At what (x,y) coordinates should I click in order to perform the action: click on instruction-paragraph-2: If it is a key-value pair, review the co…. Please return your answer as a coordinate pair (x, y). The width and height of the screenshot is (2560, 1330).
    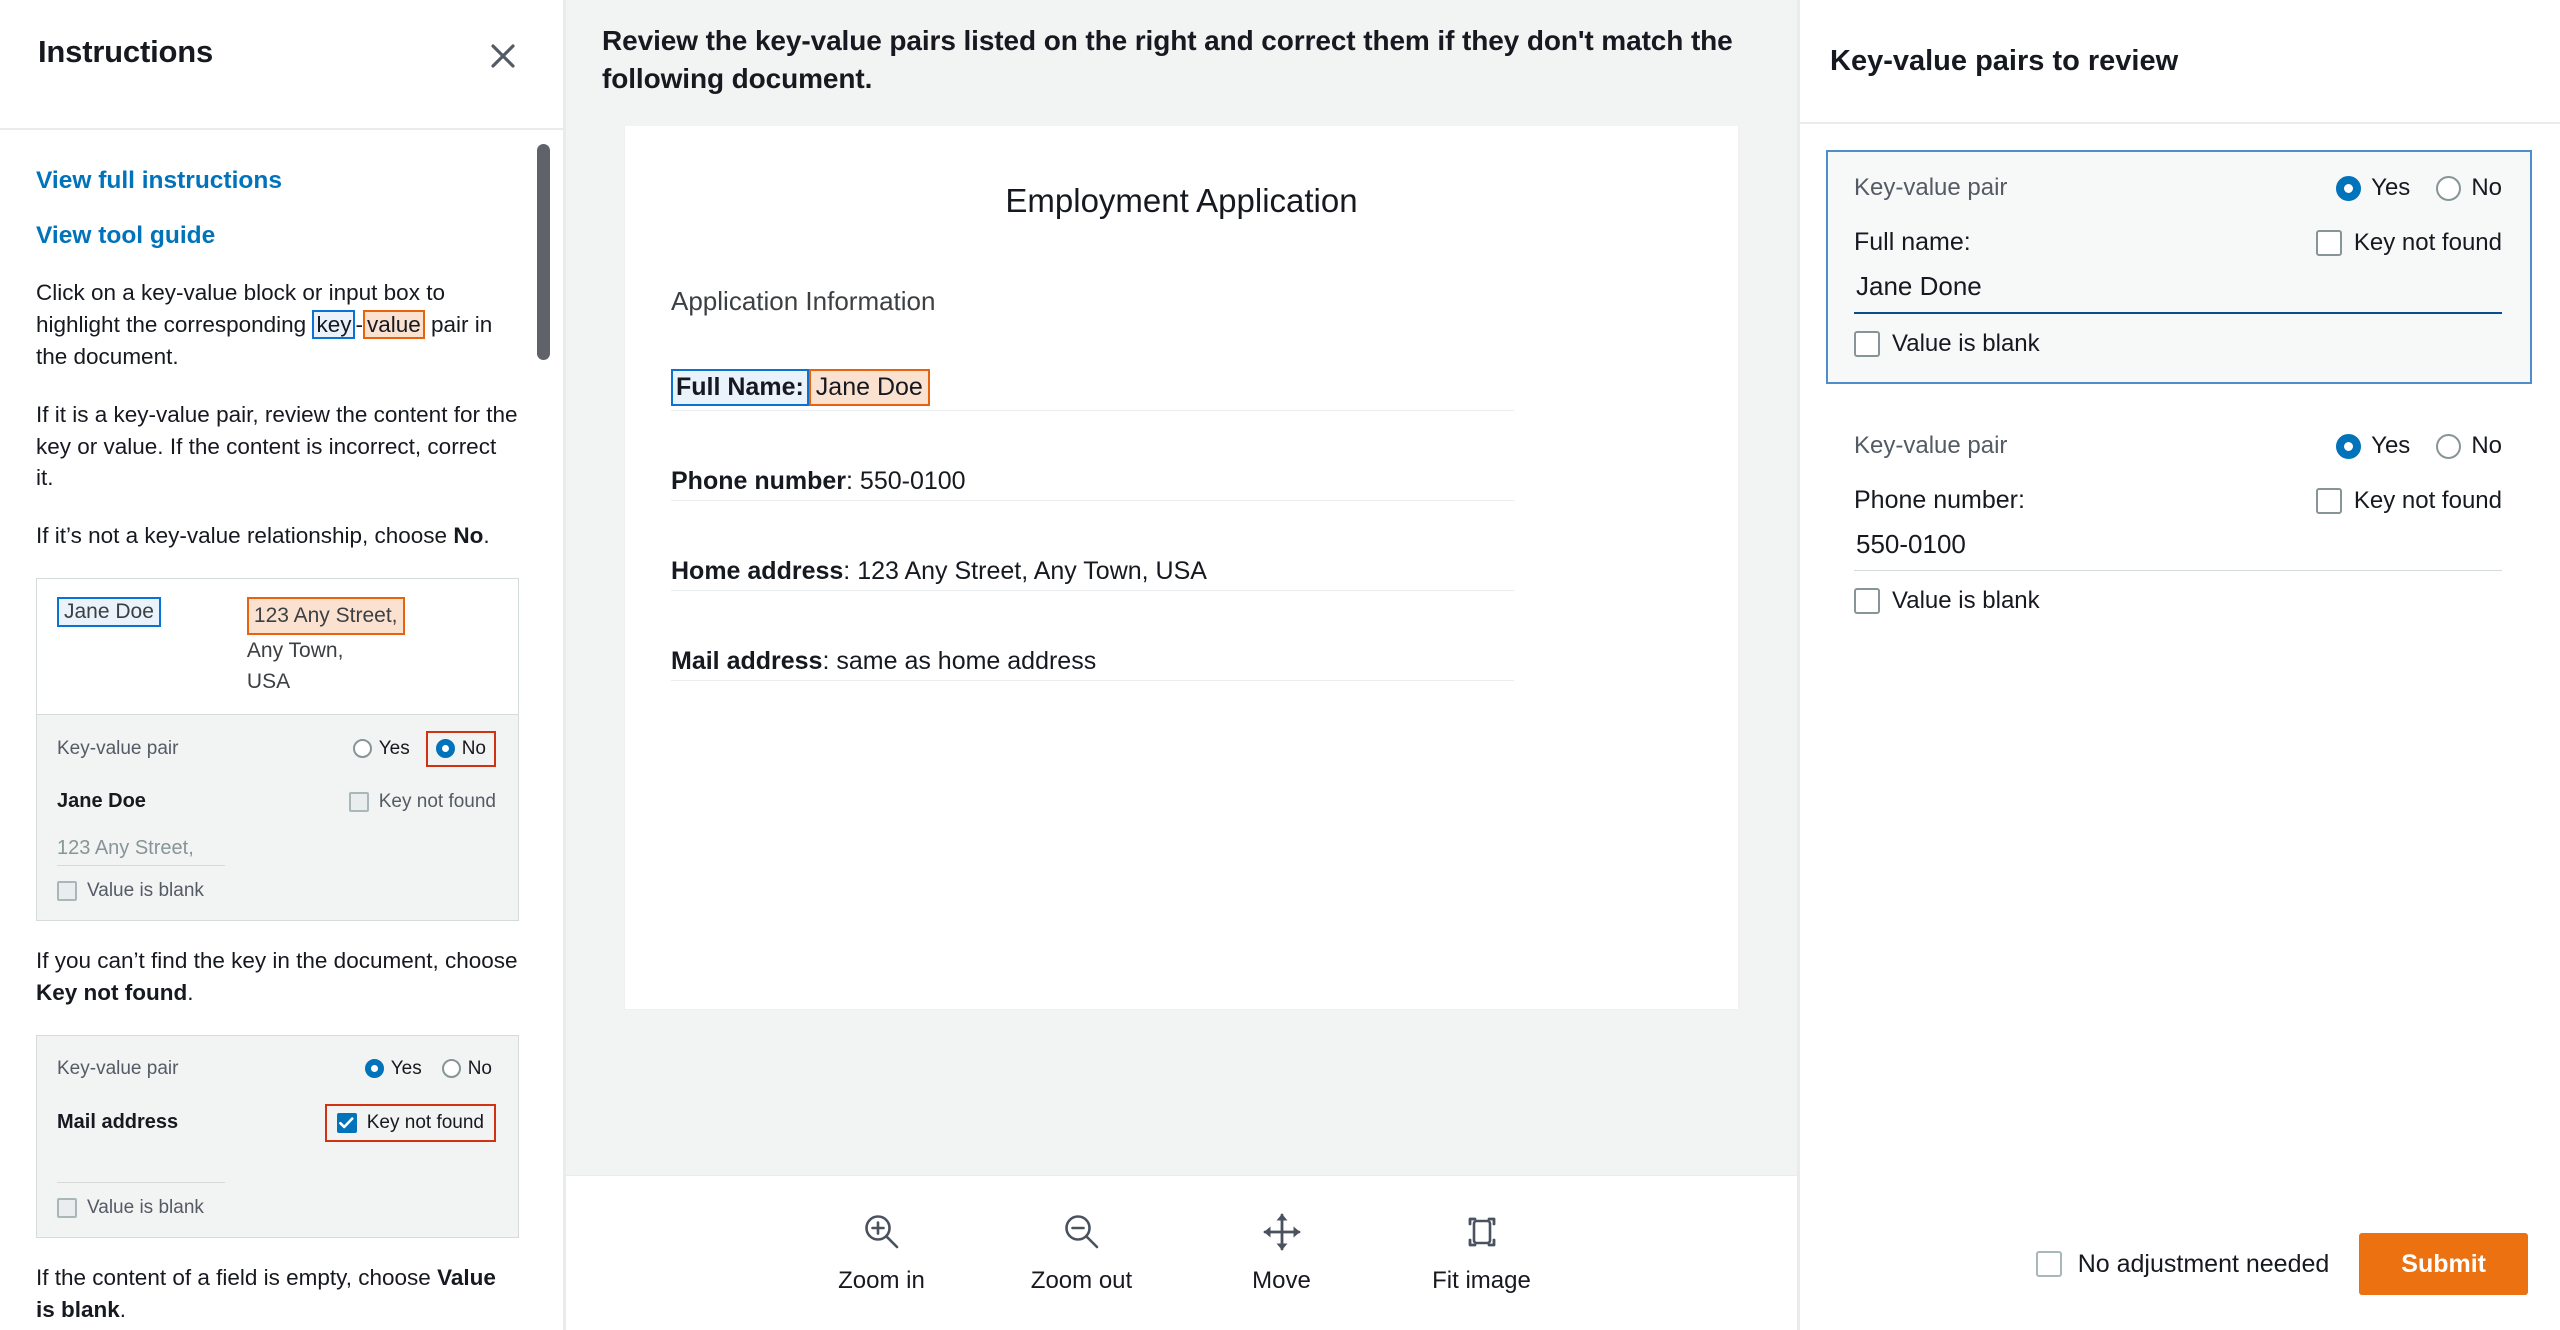
    Looking at the image, I should click on (277, 446).